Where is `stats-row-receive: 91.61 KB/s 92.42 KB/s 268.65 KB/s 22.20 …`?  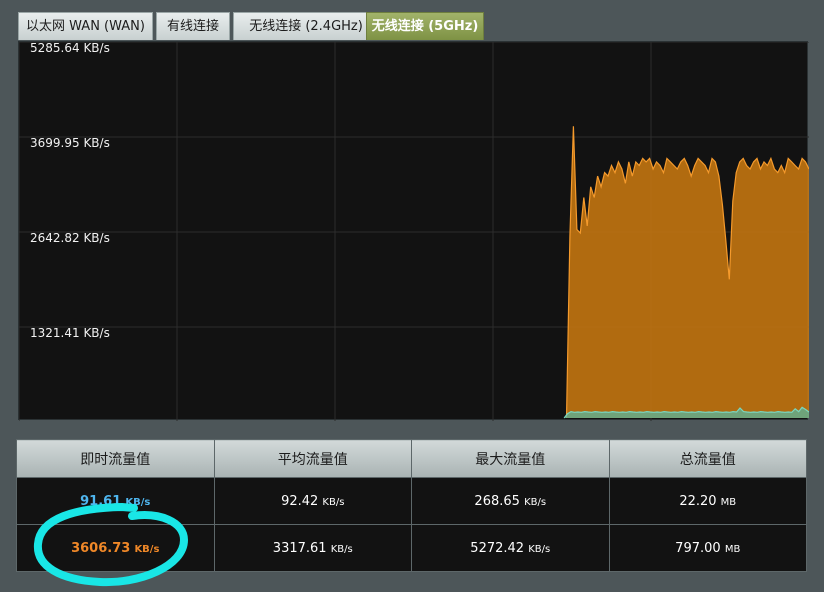
stats-row-receive: 91.61 KB/s 92.42 KB/s 268.65 KB/s 22.20 … is located at coordinates (411, 501).